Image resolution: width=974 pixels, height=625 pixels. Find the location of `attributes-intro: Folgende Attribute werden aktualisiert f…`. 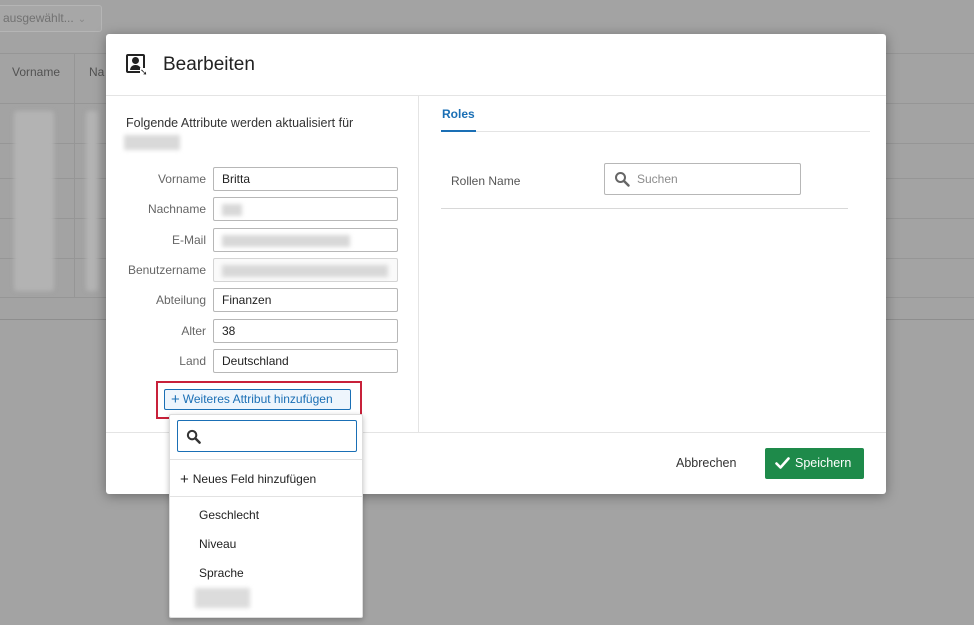

attributes-intro: Folgende Attribute werden aktualisiert f… is located at coordinates (240, 123).